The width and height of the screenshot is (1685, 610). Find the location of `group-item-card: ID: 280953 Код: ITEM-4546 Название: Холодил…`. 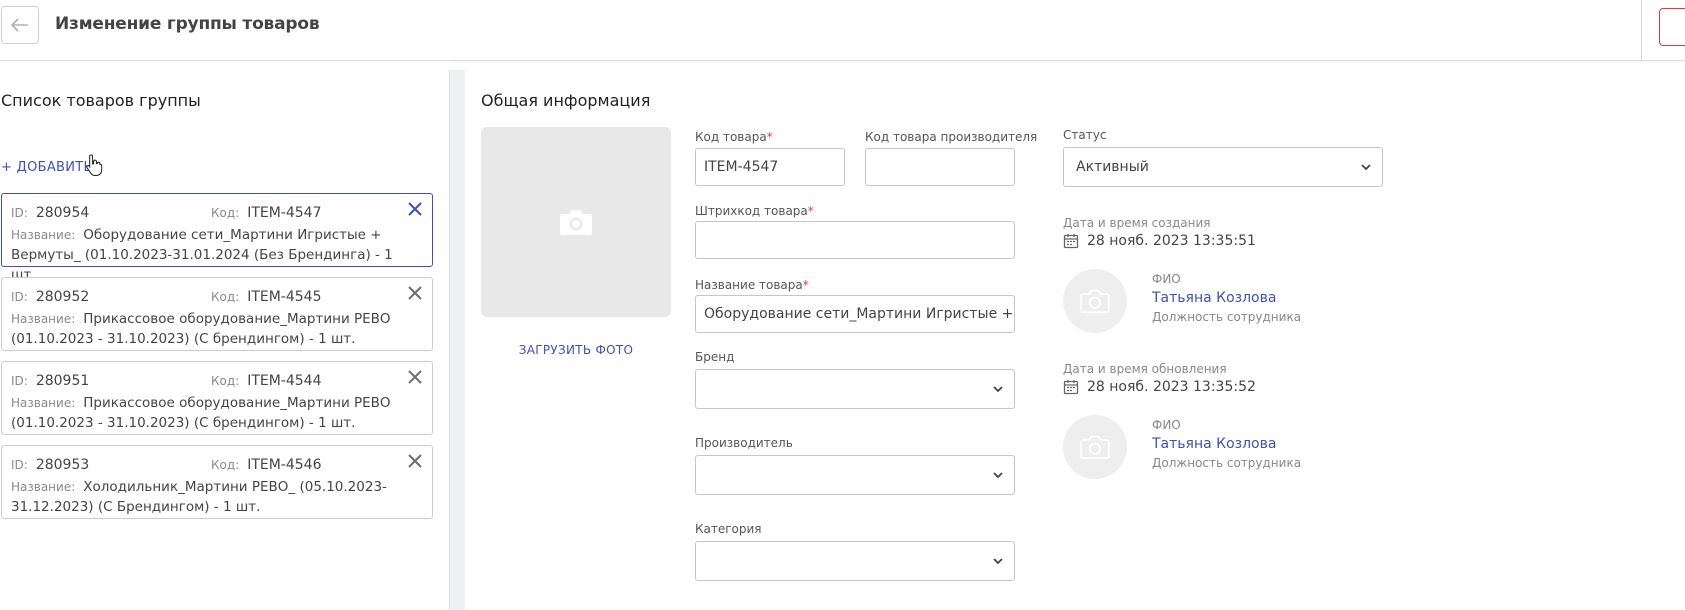

group-item-card: ID: 280953 Код: ITEM-4546 Название: Холодил… is located at coordinates (217, 482).